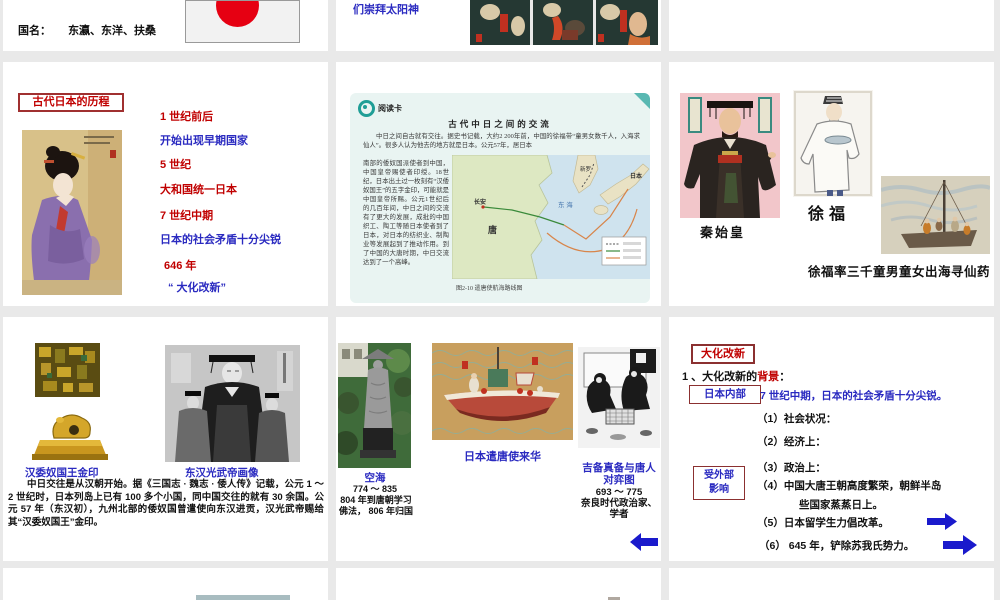  What do you see at coordinates (502, 391) in the screenshot?
I see `envoy-ship-painting-image` at bounding box center [502, 391].